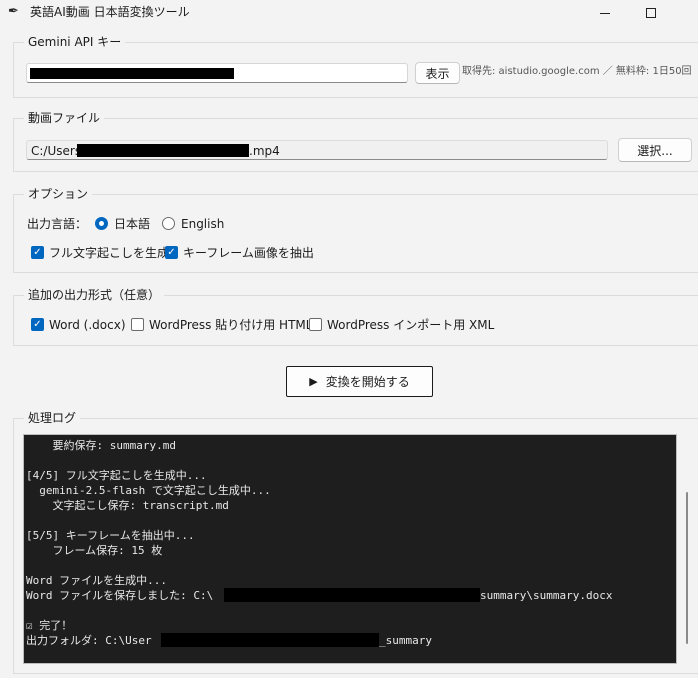 Image resolution: width=698 pixels, height=678 pixels. I want to click on radio-japanese-label: 日本語, so click(132, 224).